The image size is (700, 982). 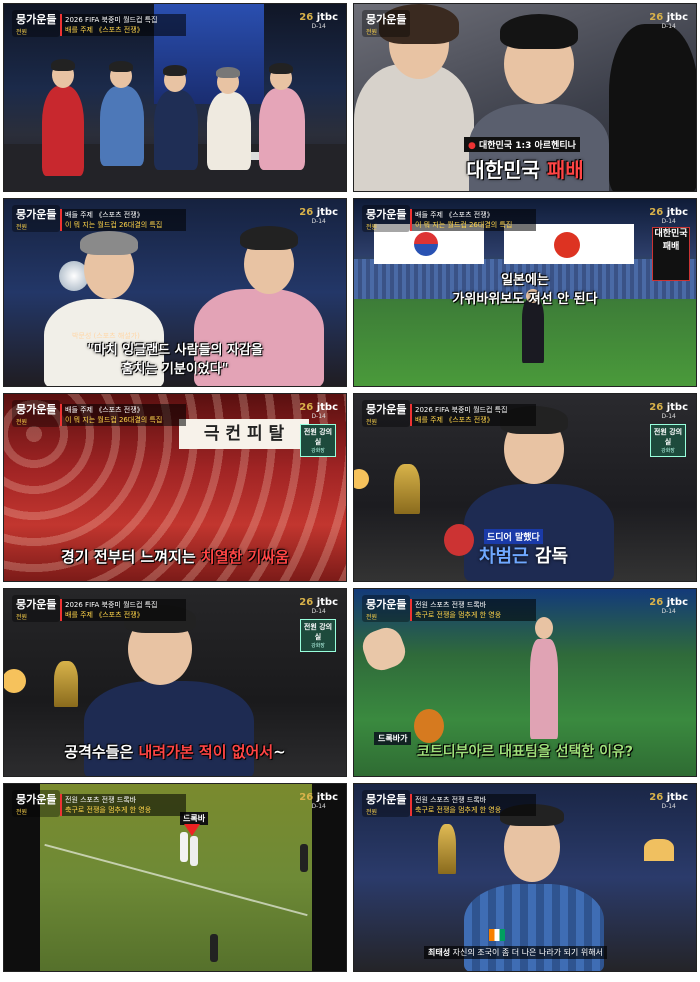 What do you see at coordinates (544, 689) in the screenshot?
I see `host-pink` at bounding box center [544, 689].